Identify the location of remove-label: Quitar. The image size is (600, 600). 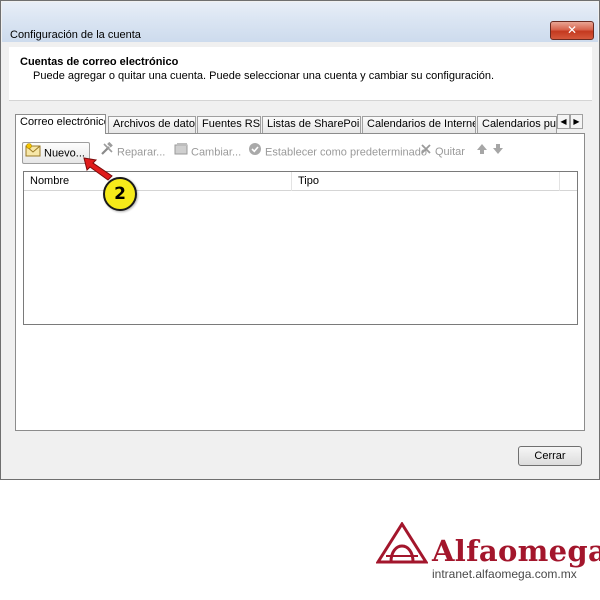
(450, 152).